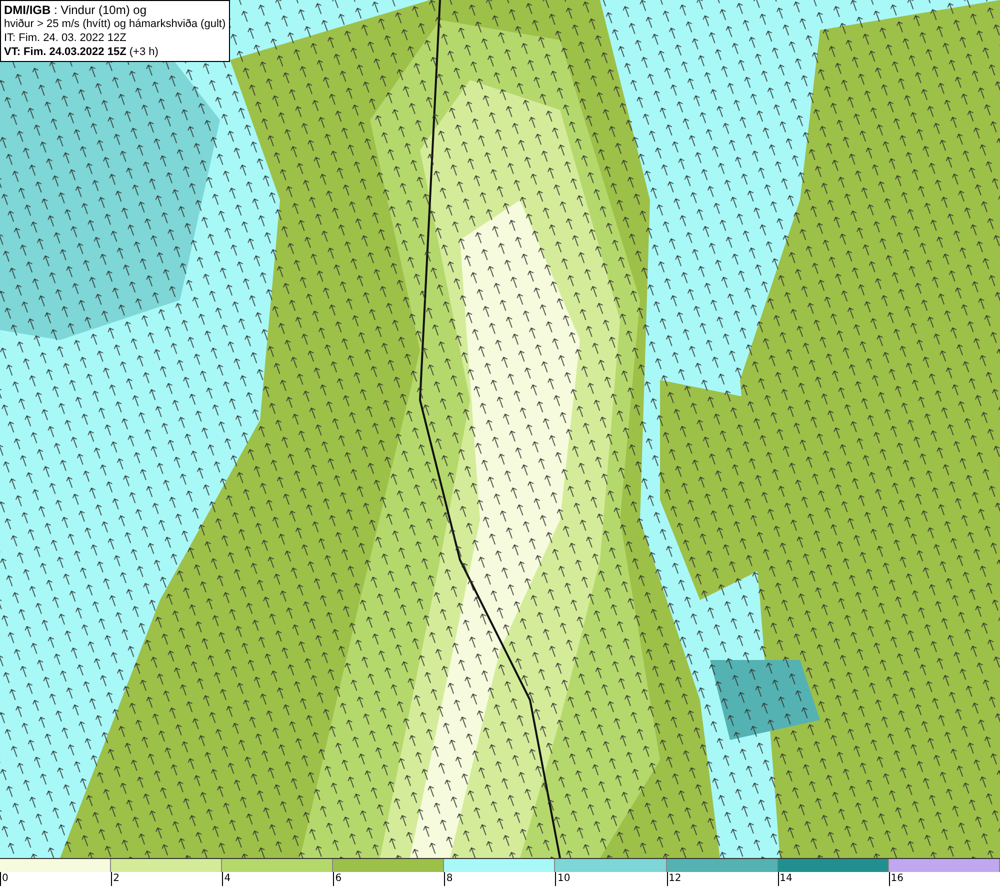 Image resolution: width=1000 pixels, height=887 pixels. Describe the element at coordinates (76, 10) in the screenshot. I see `title-line: DMI/IGB : Vindur (10m) og` at that location.